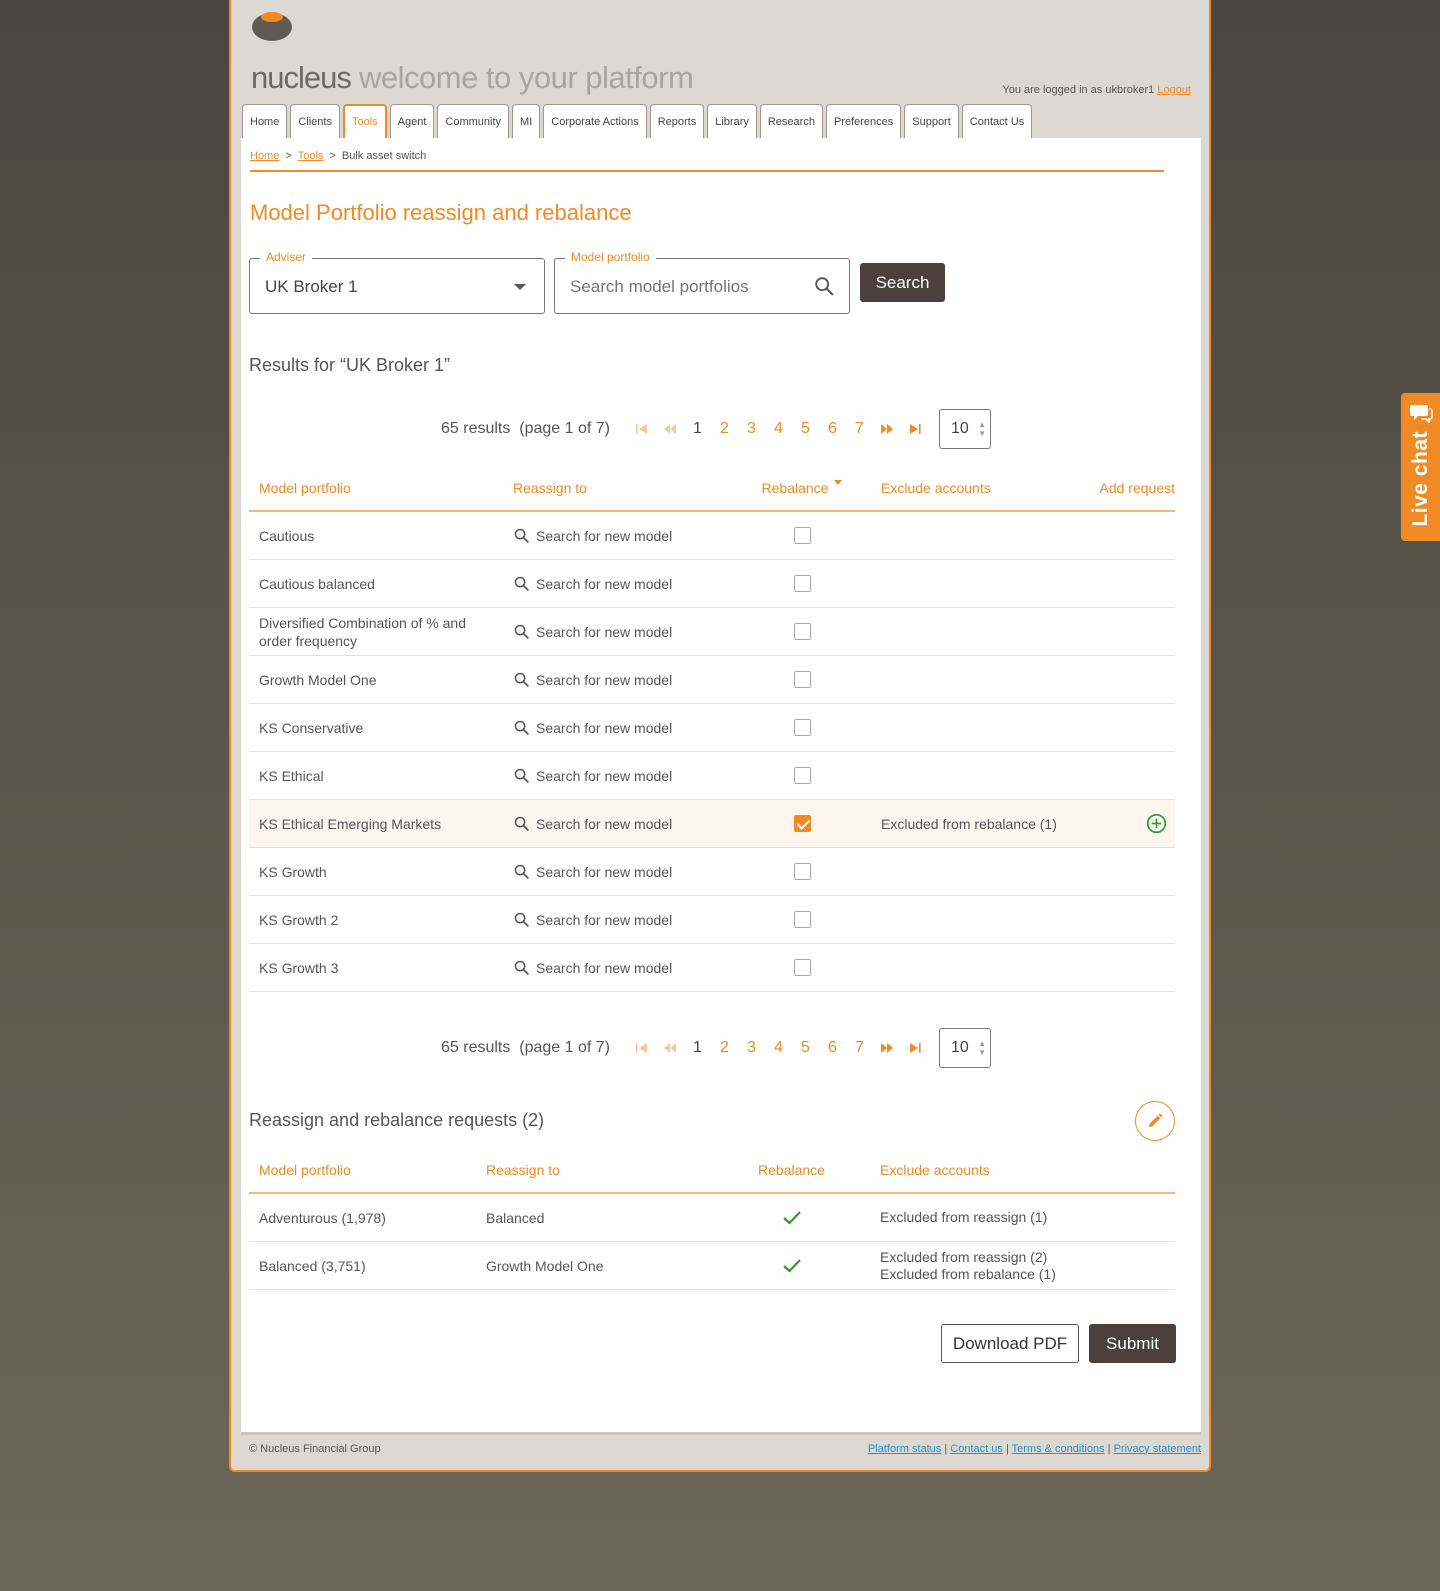  What do you see at coordinates (472, 78) in the screenshot?
I see `brand-header: nucleus welcome to your platform` at bounding box center [472, 78].